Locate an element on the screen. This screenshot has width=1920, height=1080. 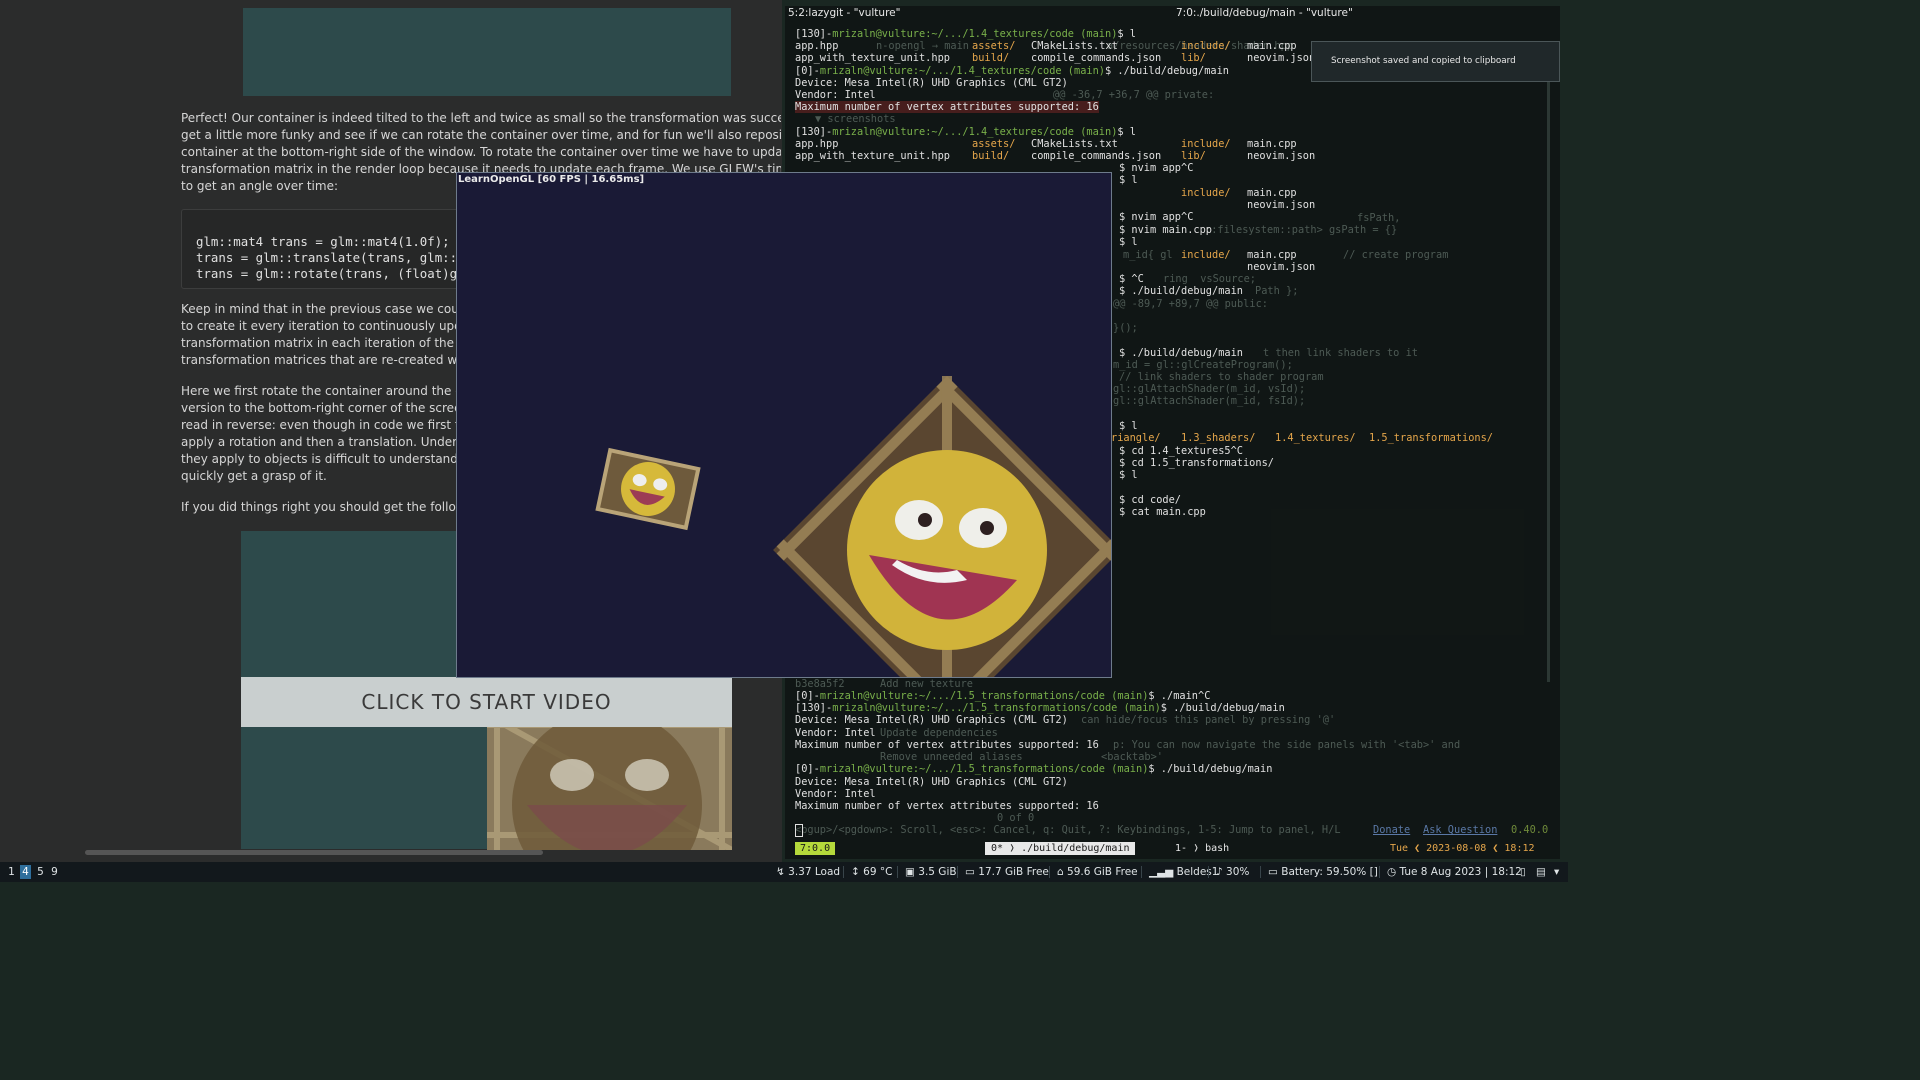
ghost-text: ▼ screenshots is located at coordinates (855, 119).